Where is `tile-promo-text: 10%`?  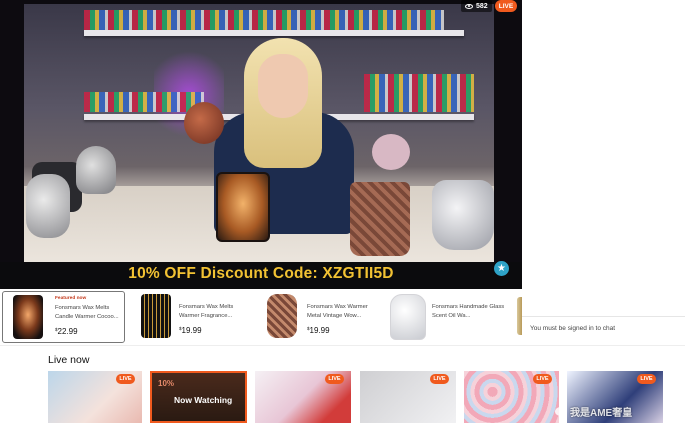 tile-promo-text: 10% is located at coordinates (166, 383).